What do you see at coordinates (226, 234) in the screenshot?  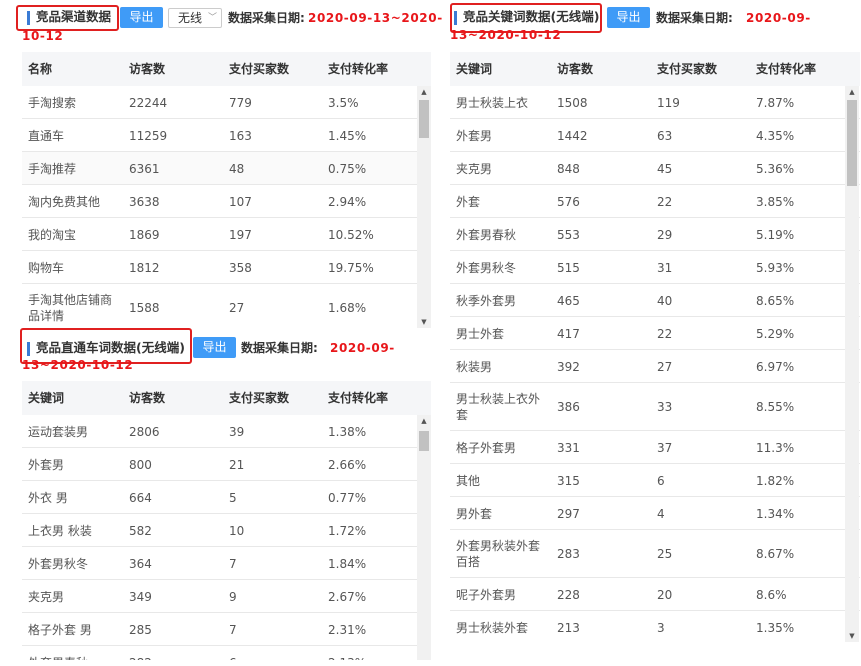 I see `table-row: 我的淘宝 1869 197 10.52%` at bounding box center [226, 234].